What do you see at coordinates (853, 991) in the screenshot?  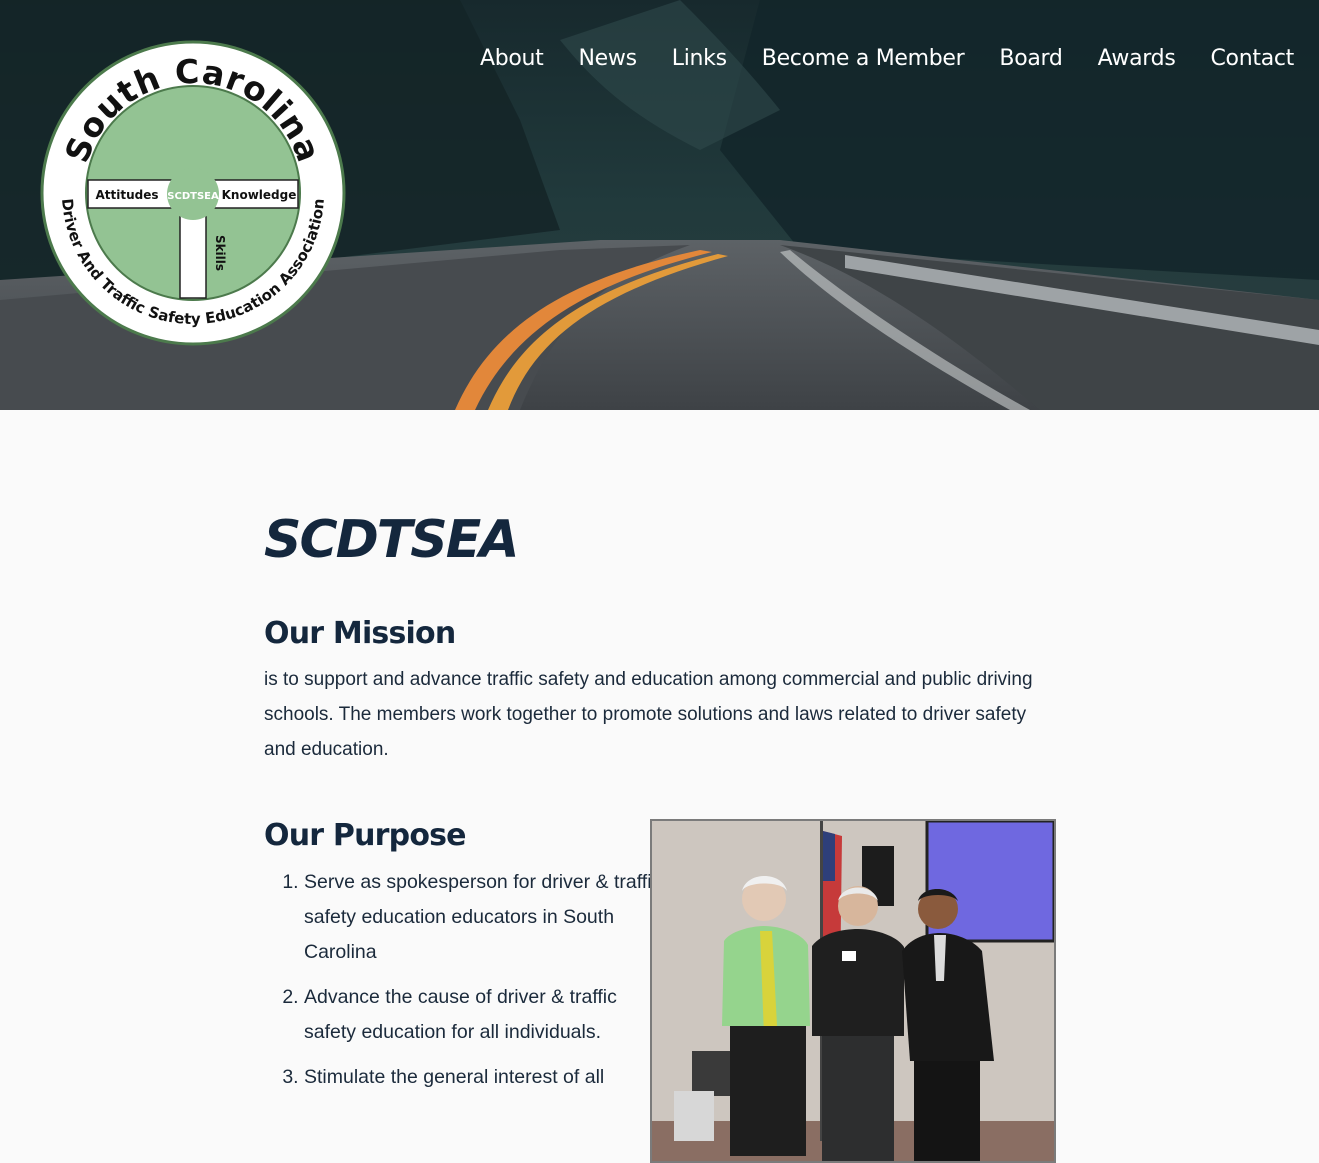 I see `members-photo` at bounding box center [853, 991].